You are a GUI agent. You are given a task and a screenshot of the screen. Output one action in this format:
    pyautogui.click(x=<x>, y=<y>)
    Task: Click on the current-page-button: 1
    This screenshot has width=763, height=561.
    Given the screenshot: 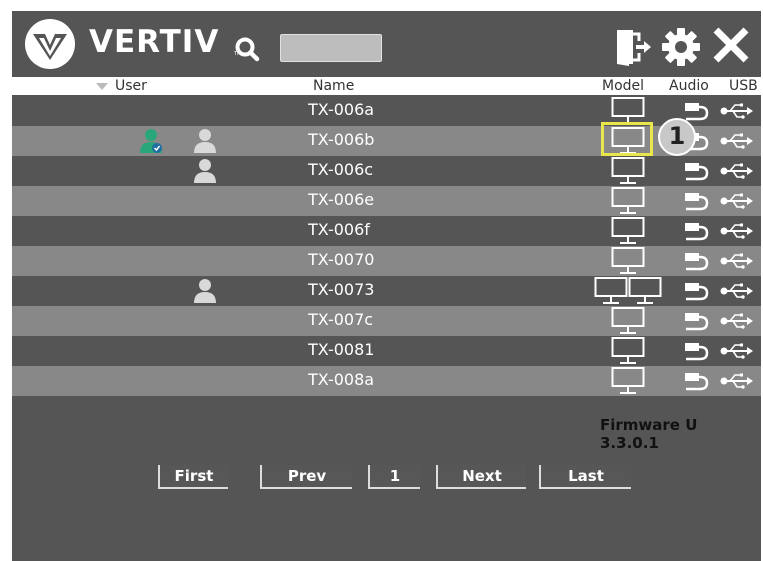 What is the action you would take?
    pyautogui.click(x=394, y=477)
    